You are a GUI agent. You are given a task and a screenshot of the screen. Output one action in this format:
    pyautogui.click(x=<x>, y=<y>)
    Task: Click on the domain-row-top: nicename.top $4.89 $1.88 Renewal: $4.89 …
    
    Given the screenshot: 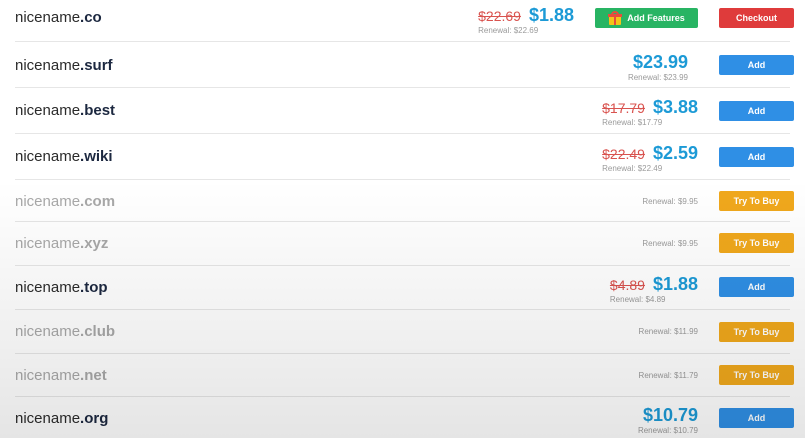 What is the action you would take?
    pyautogui.click(x=402, y=288)
    